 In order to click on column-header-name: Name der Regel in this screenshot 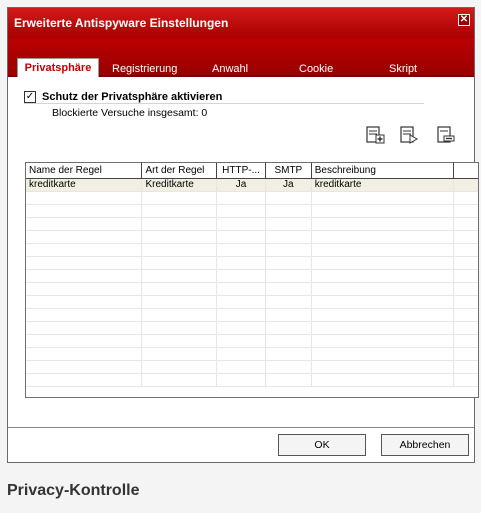, I will do `click(84, 171)`.